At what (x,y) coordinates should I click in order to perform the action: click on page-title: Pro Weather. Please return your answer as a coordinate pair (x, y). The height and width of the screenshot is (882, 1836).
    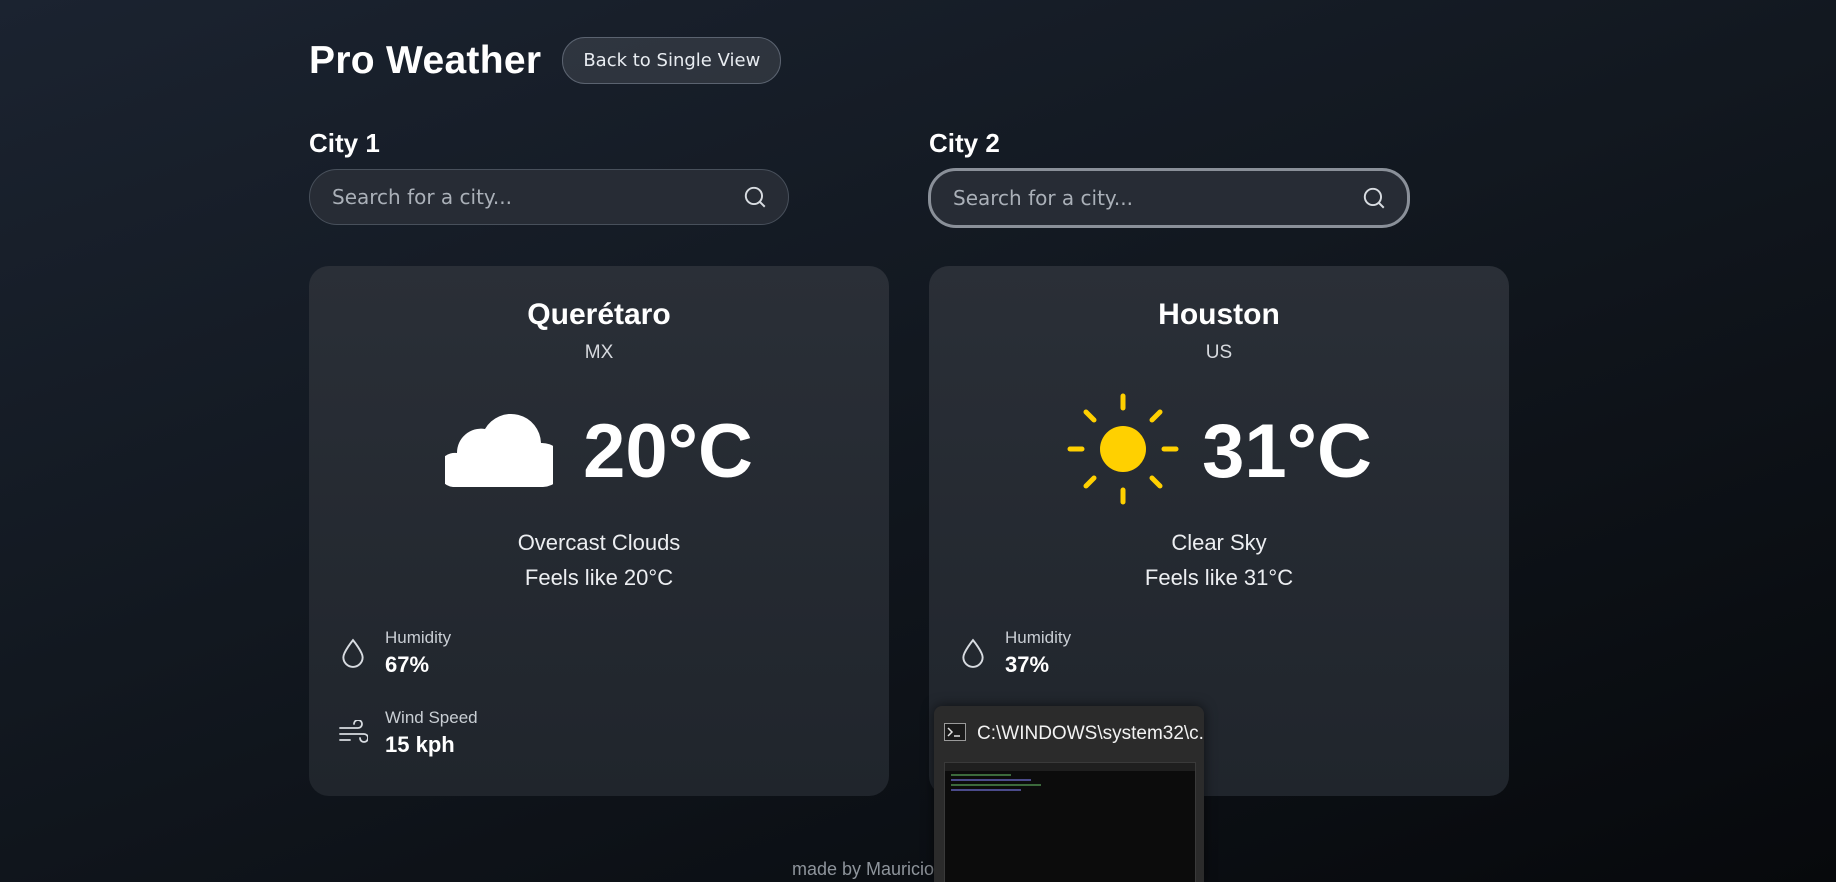
    Looking at the image, I should click on (425, 60).